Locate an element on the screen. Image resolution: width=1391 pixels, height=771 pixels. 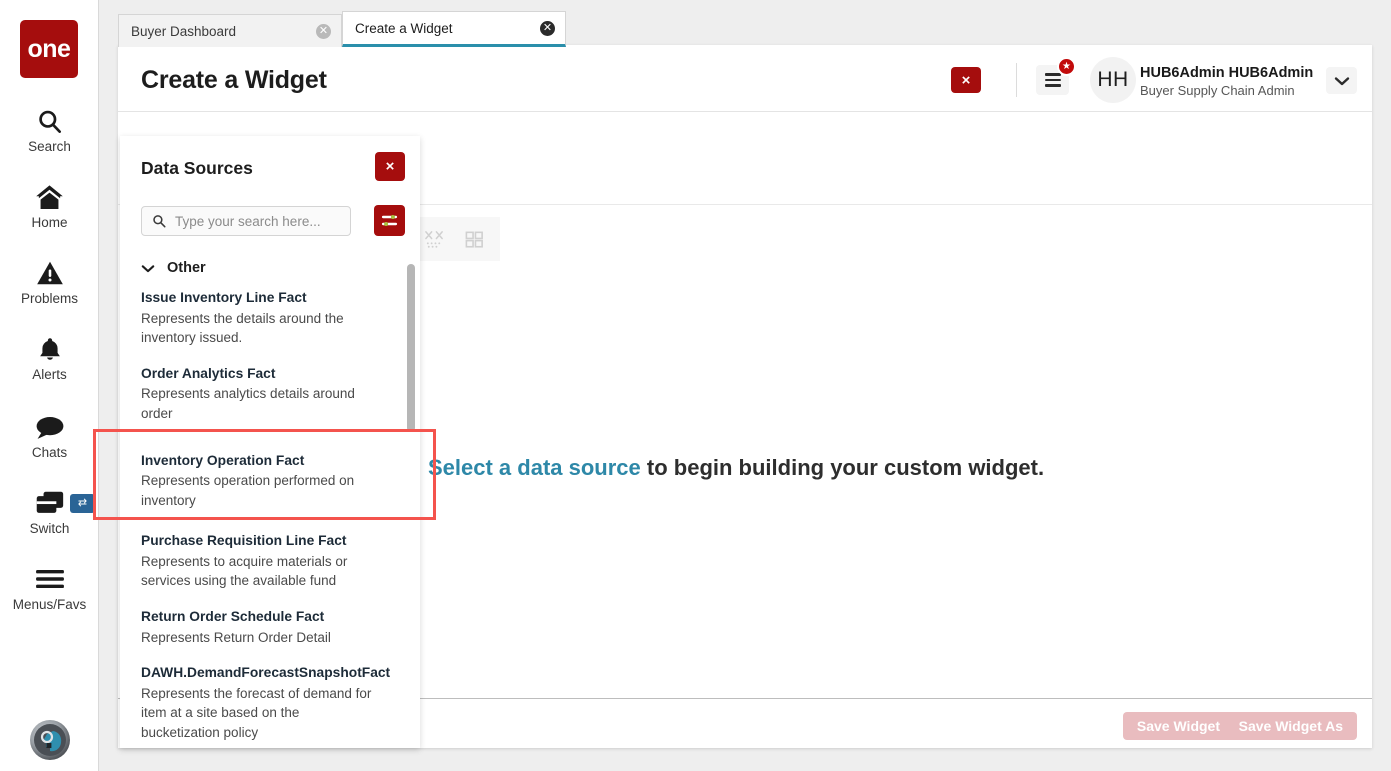
data-sources-scrollbar is located at coordinates (411, 506).